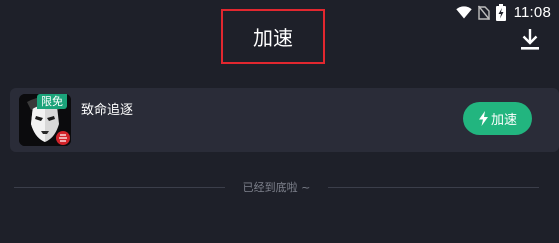  Describe the element at coordinates (483, 118) in the screenshot. I see `lightning-icon` at that location.